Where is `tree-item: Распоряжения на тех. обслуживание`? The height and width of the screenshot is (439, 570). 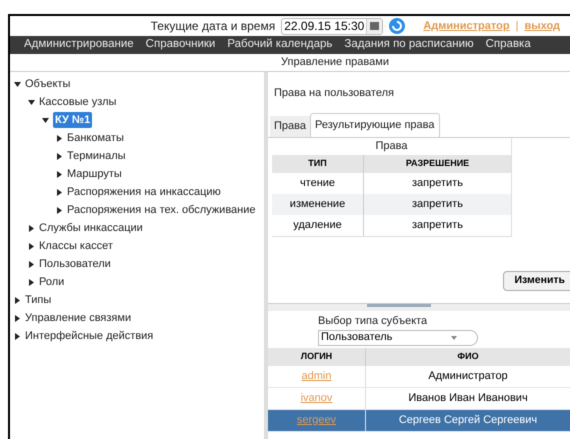 tree-item: Распоряжения на тех. обслуживание is located at coordinates (161, 210).